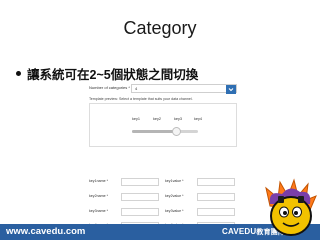 The width and height of the screenshot is (320, 240). Describe the element at coordinates (98, 196) in the screenshot. I see `key-name-label: key2name *` at that location.